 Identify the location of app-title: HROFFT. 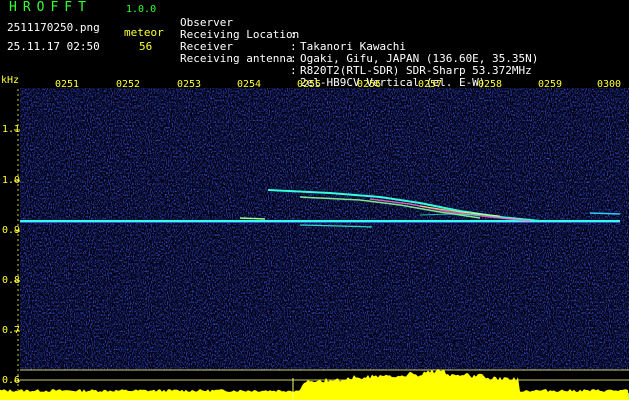
(50, 7).